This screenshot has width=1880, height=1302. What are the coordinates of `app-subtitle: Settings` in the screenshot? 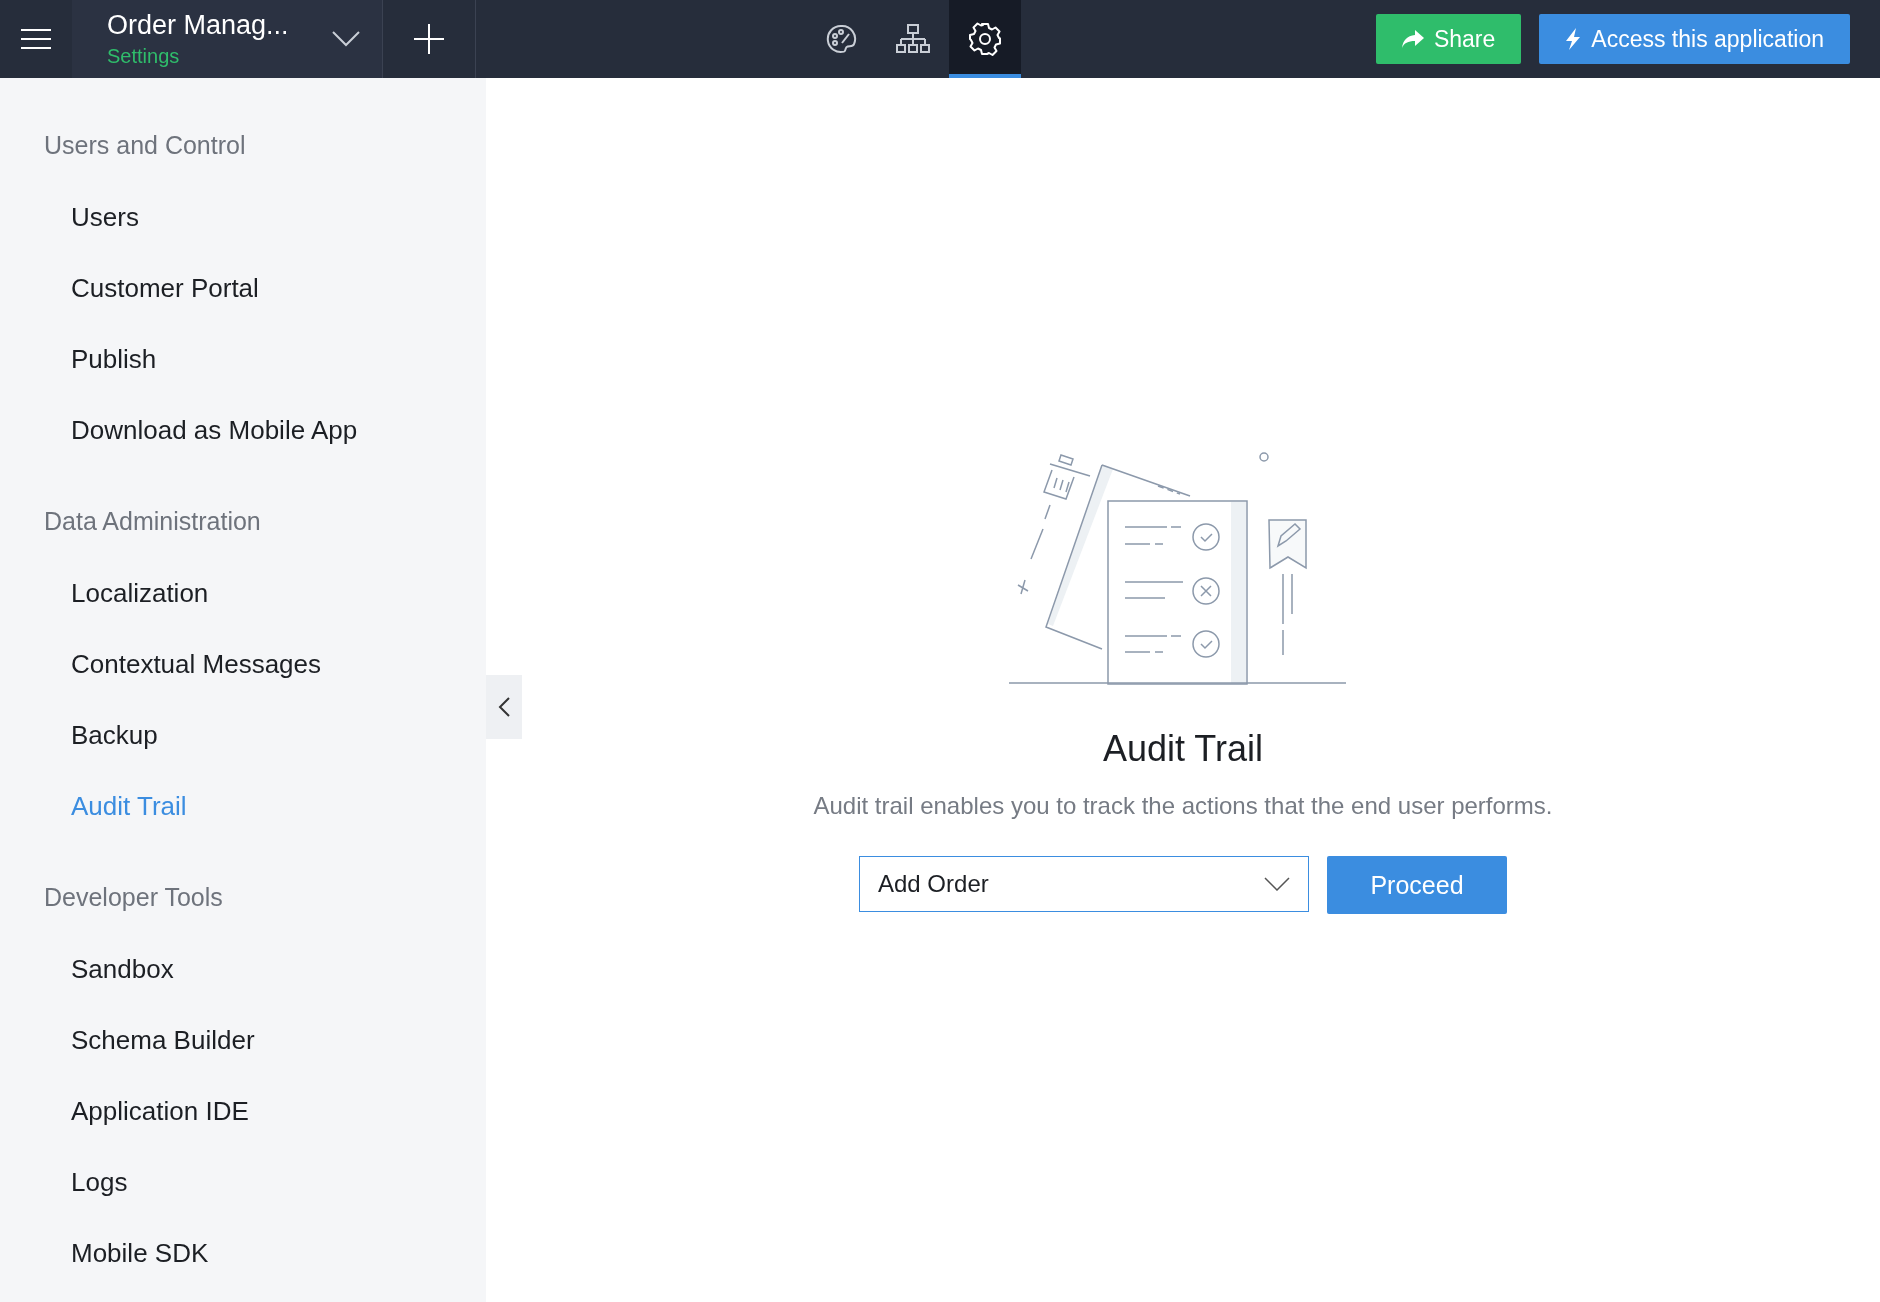 It's located at (144, 56).